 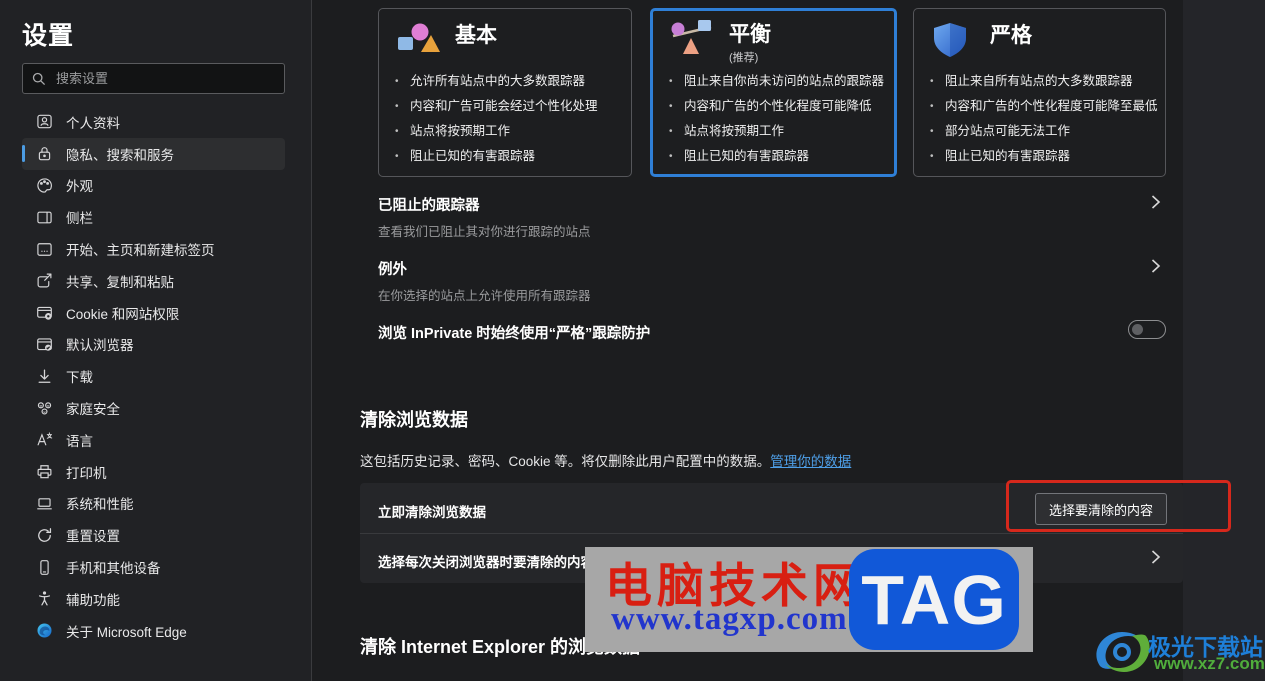 I want to click on sidebar-item-profile: 个人资料, so click(x=153, y=122).